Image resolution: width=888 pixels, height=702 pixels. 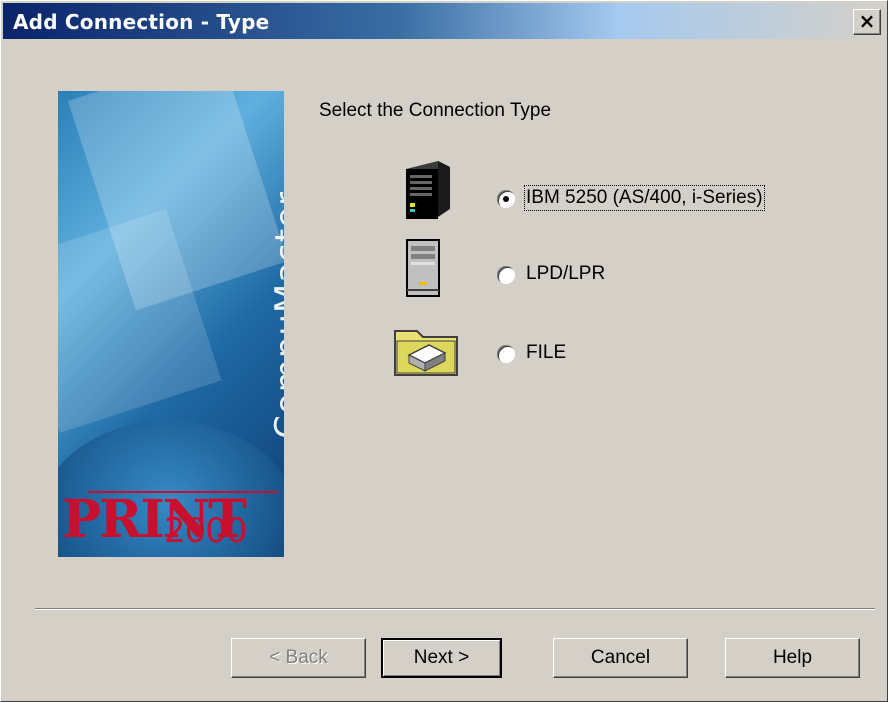 I want to click on server-tower-black-icon, so click(x=428, y=192).